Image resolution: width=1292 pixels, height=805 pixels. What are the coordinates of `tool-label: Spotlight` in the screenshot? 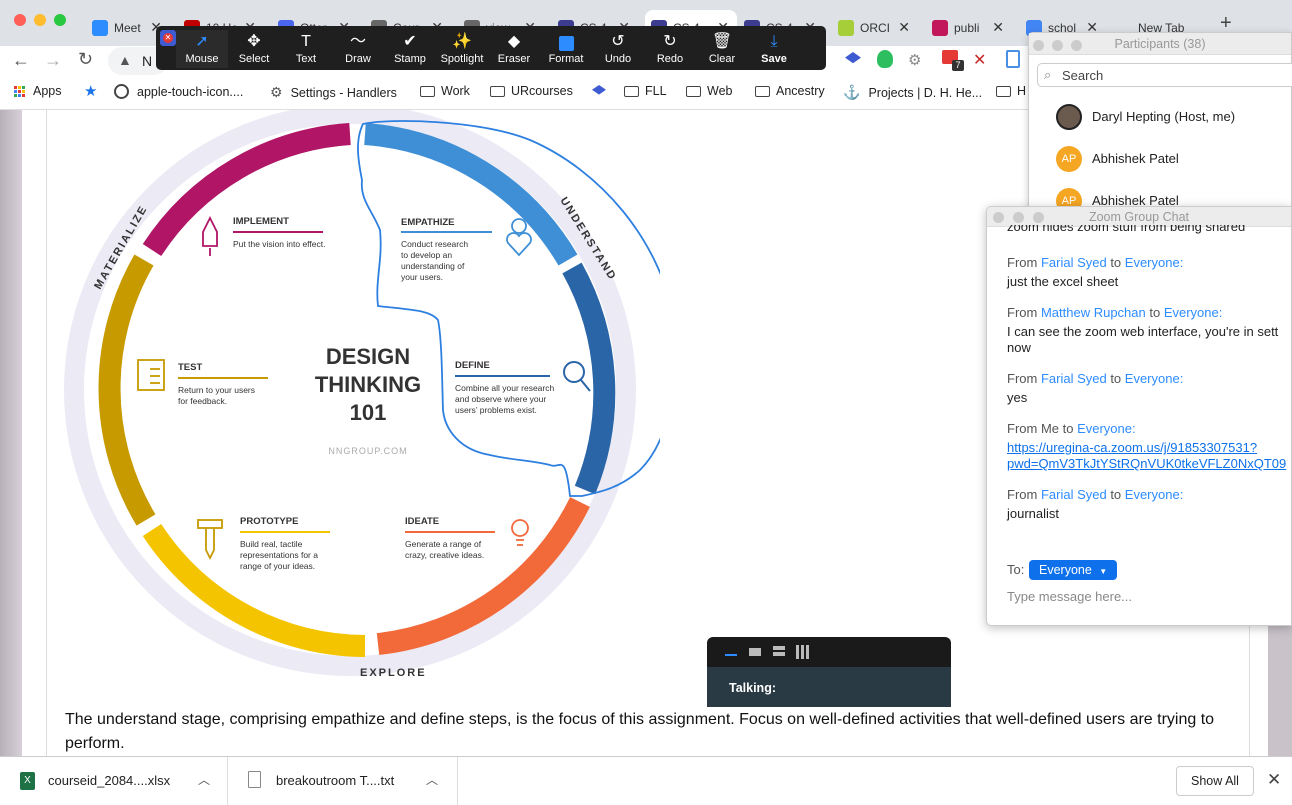 It's located at (462, 59).